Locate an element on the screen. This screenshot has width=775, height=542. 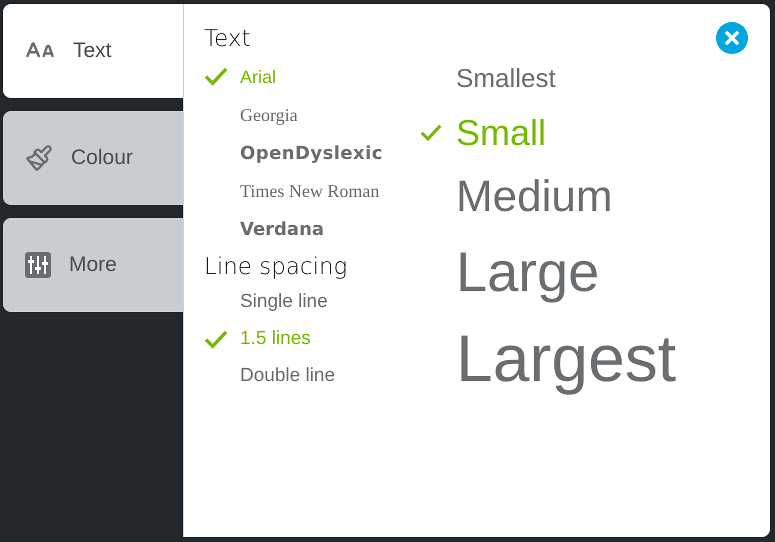
sidebar-tab: Text is located at coordinates (93, 51).